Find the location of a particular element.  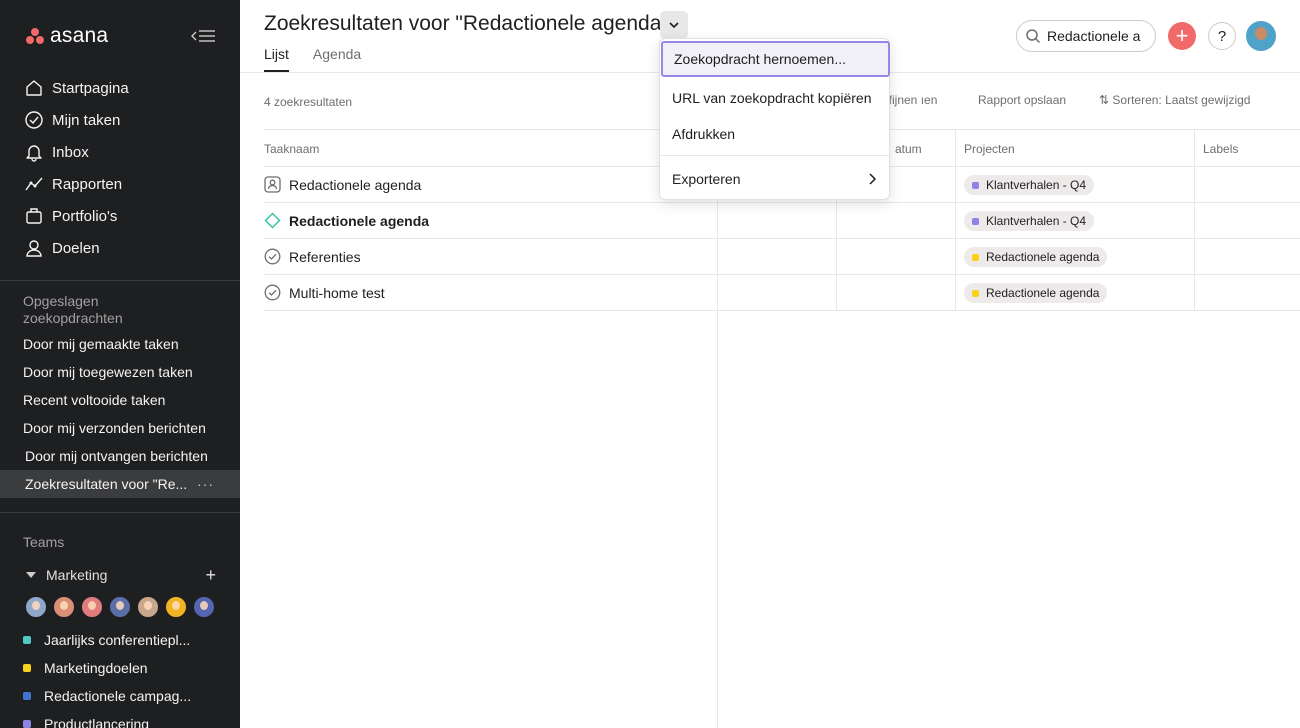

save-report-button: Rapport opslaan is located at coordinates (1022, 100).